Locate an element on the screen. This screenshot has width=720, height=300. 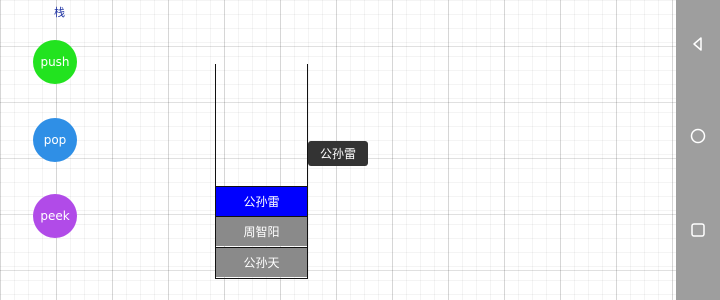
pop-button: pop is located at coordinates (55, 140).